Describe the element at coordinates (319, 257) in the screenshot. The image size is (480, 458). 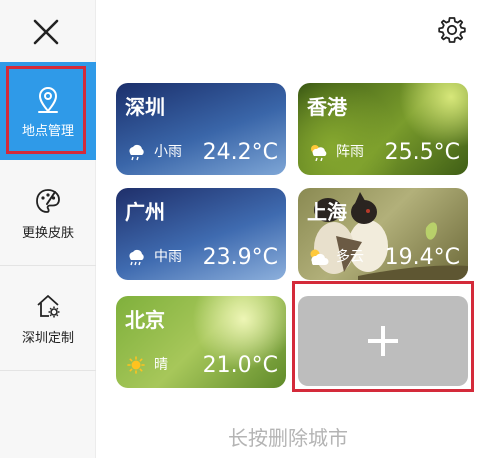
I see `partly-cloudy-icon` at that location.